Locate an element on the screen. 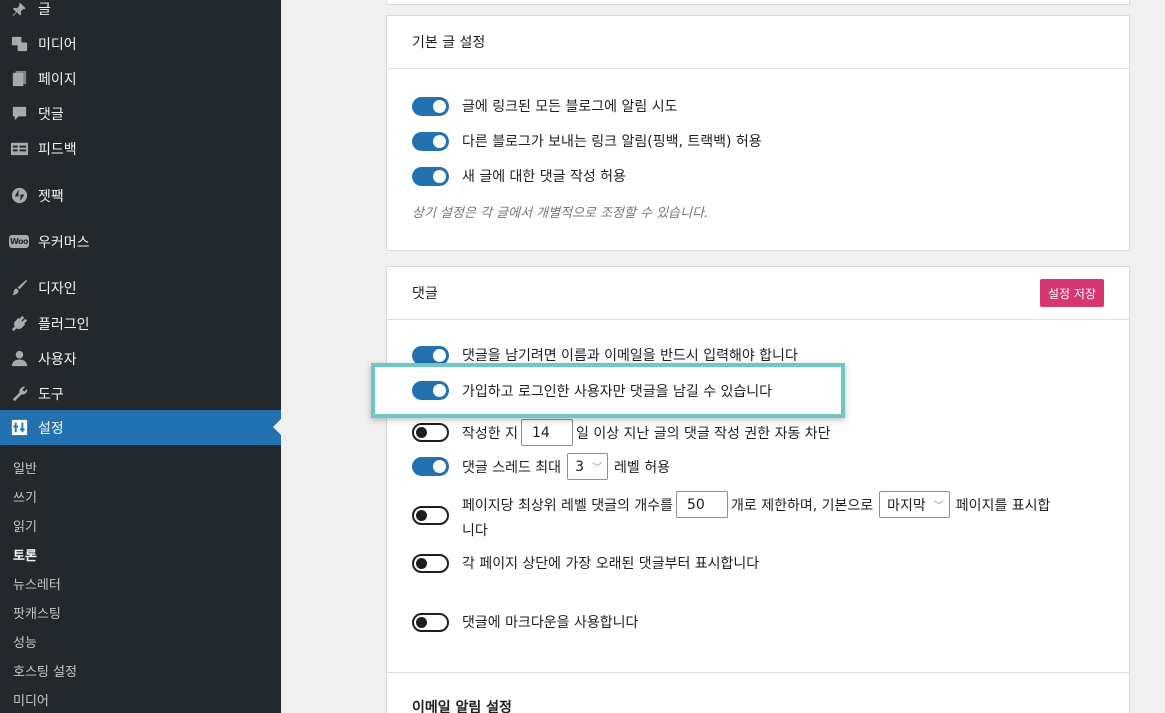 Image resolution: width=1165 pixels, height=713 pixels. setting-row: 댓글 스레드 최대 3 ﹀ 레벨 허용 is located at coordinates (541, 466).